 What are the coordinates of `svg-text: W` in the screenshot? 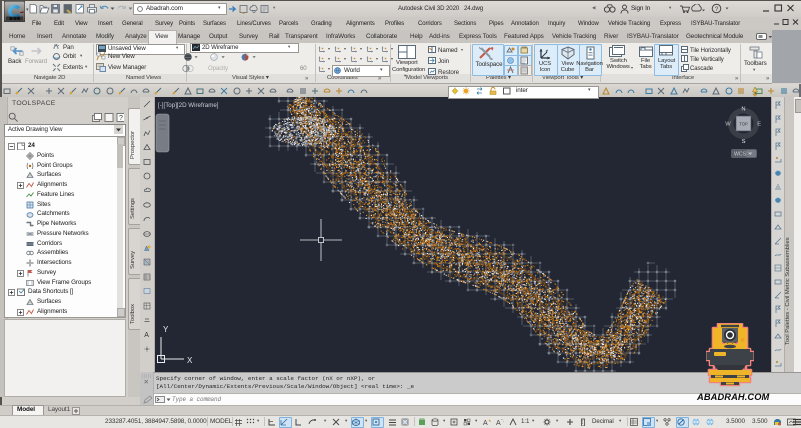 It's located at (728, 125).